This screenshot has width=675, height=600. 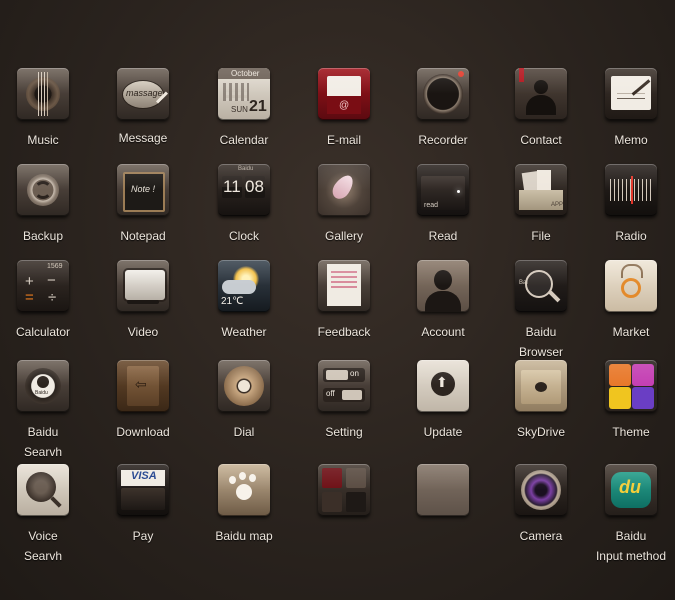 What do you see at coordinates (232, 301) in the screenshot?
I see `weather-temp: 21℃` at bounding box center [232, 301].